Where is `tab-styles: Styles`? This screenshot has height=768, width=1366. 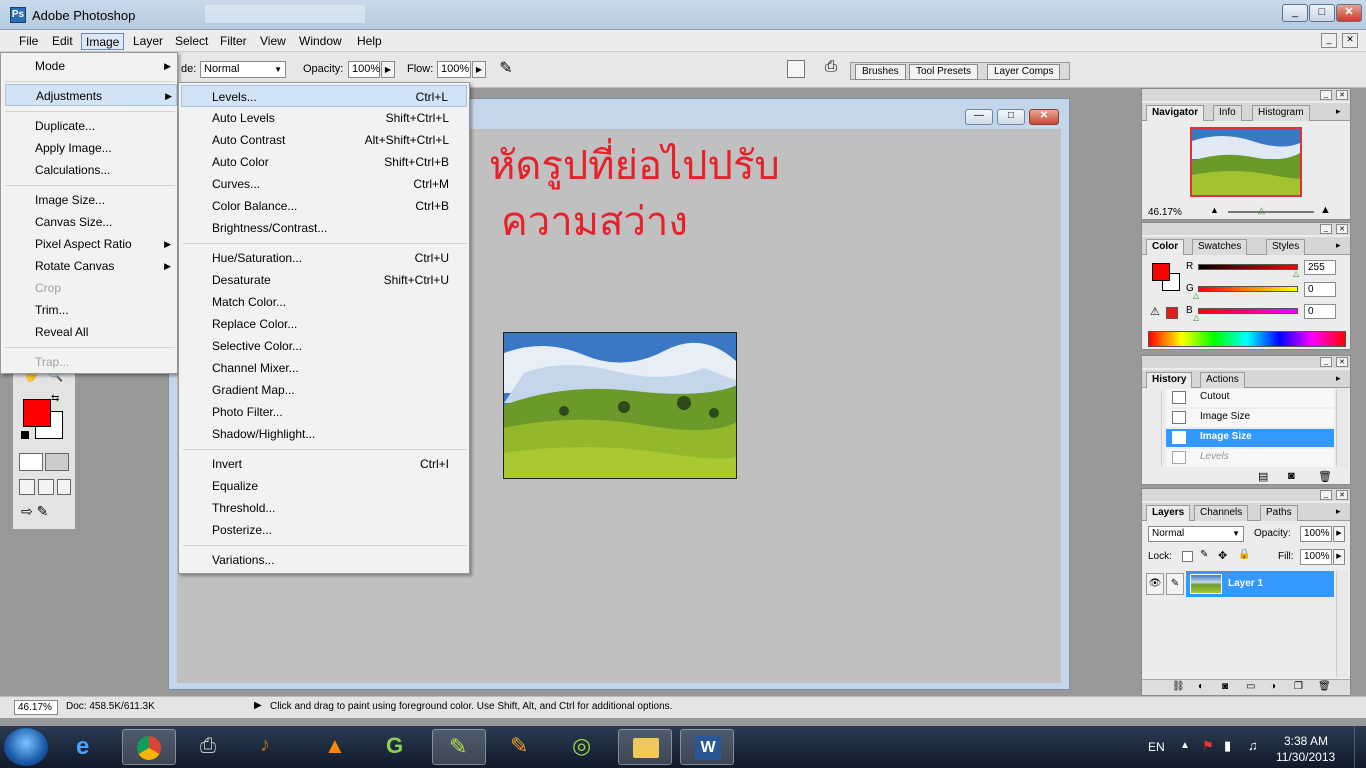
tab-styles: Styles is located at coordinates (1286, 247).